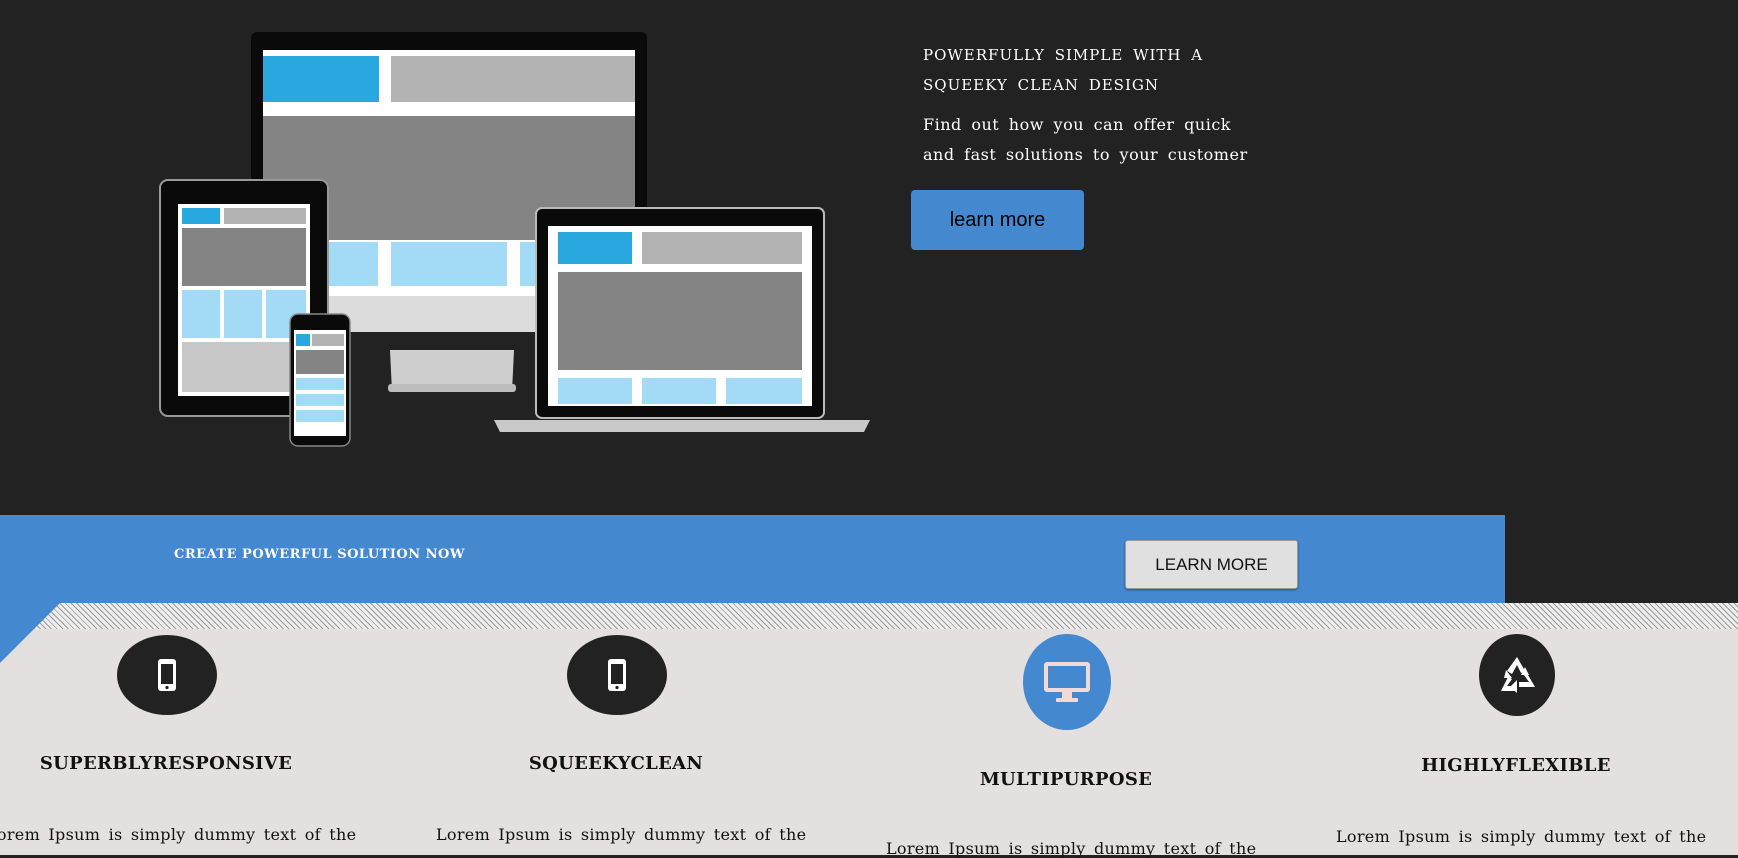 This screenshot has height=858, width=1738. What do you see at coordinates (869, 616) in the screenshot?
I see `hatched-divider` at bounding box center [869, 616].